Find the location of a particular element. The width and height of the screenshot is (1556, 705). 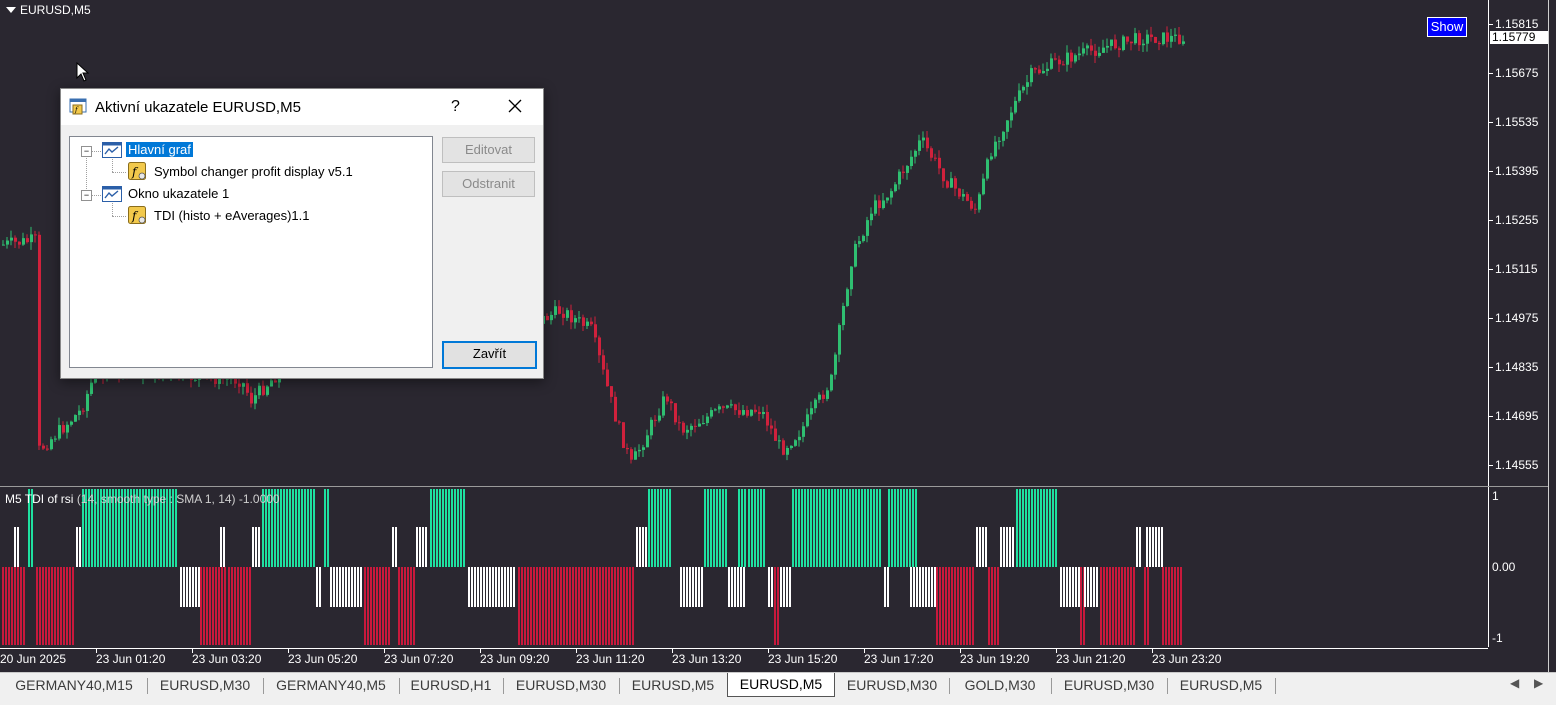

tree-item-main-chart: Hlavní graf is located at coordinates (159, 149).